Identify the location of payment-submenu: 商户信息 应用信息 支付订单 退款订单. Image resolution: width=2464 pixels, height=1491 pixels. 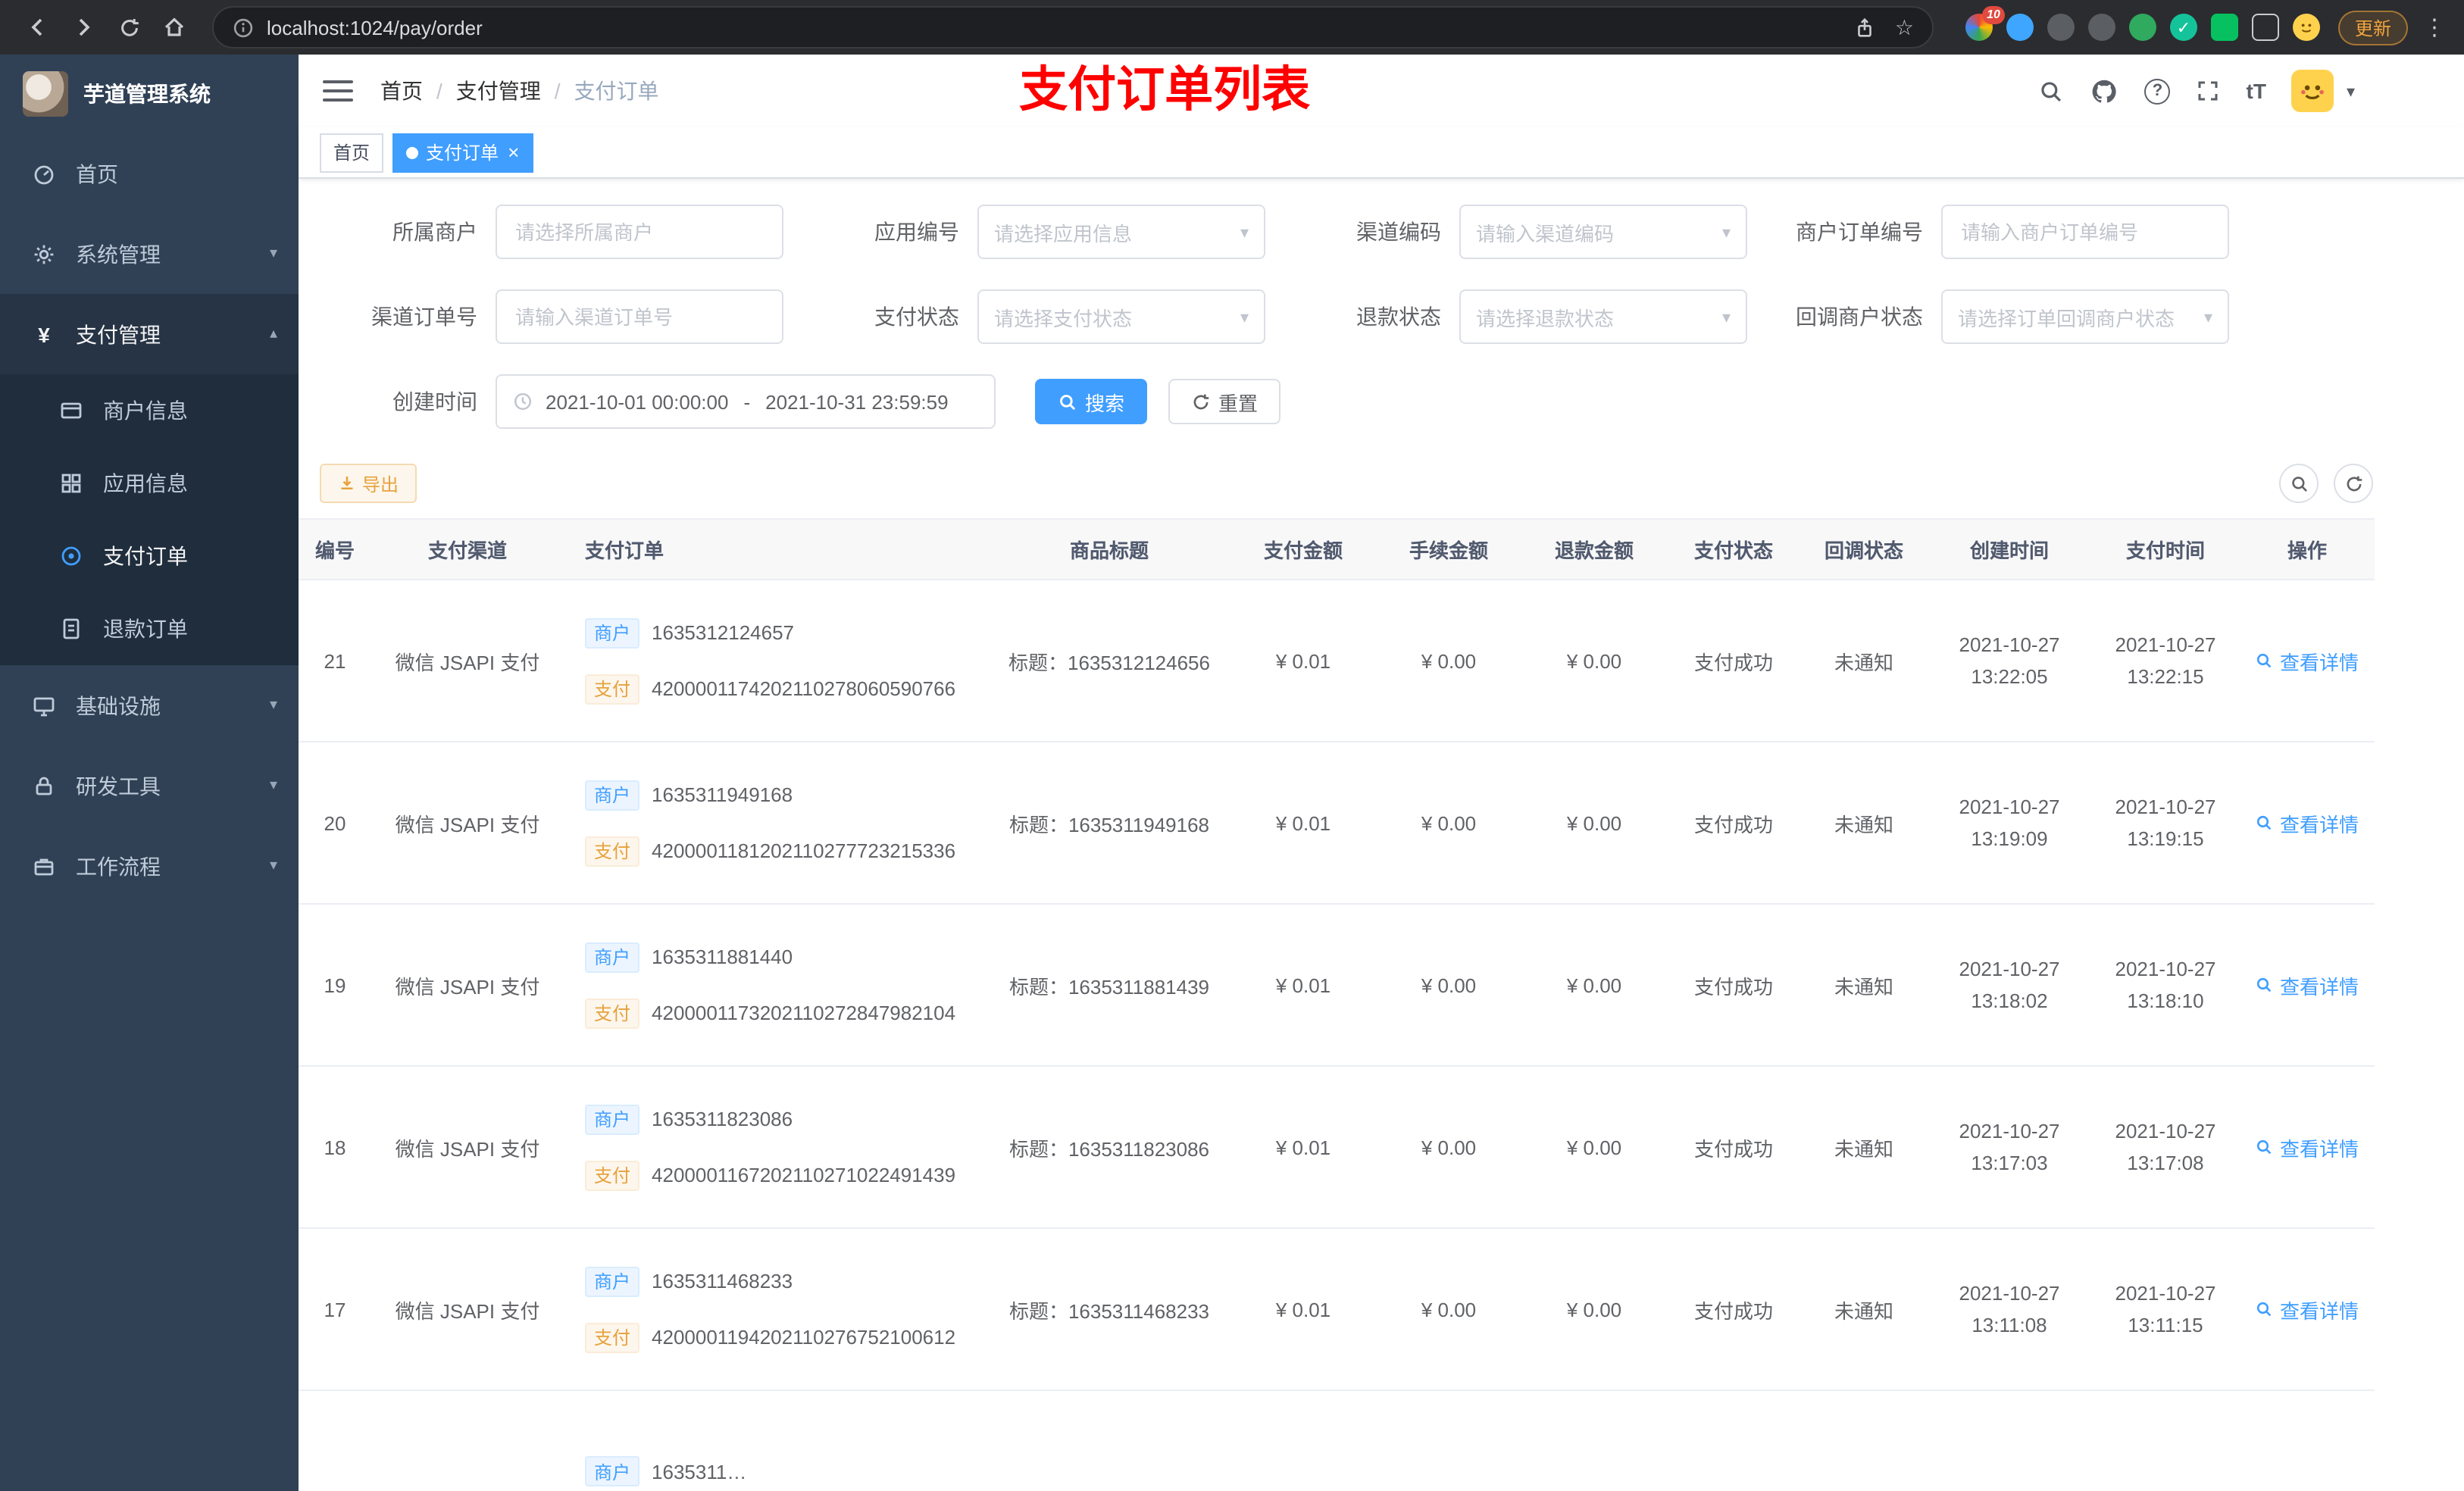
(149, 519).